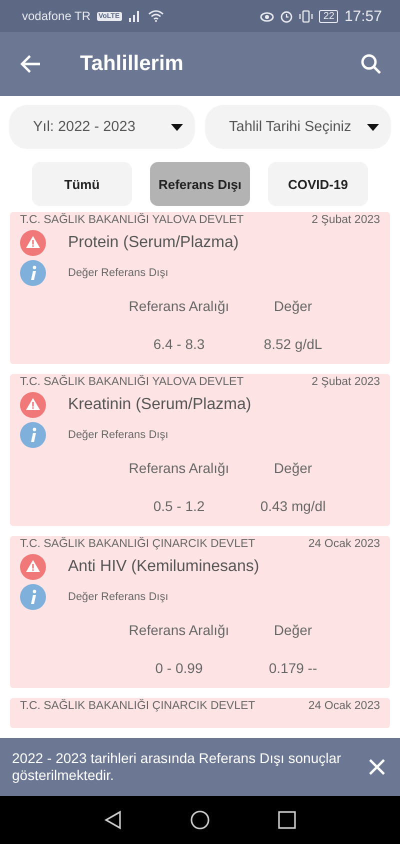 This screenshot has width=400, height=844. What do you see at coordinates (318, 184) in the screenshot?
I see `filter-tab: COVID-19` at bounding box center [318, 184].